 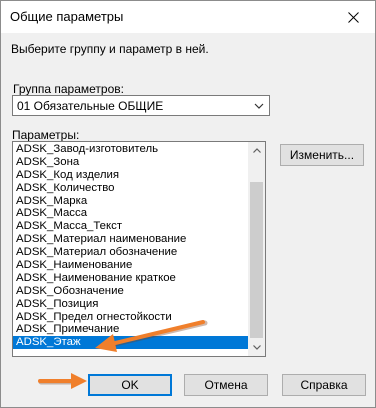 I want to click on parameter-group-label: Группа параметров:, so click(x=68, y=89).